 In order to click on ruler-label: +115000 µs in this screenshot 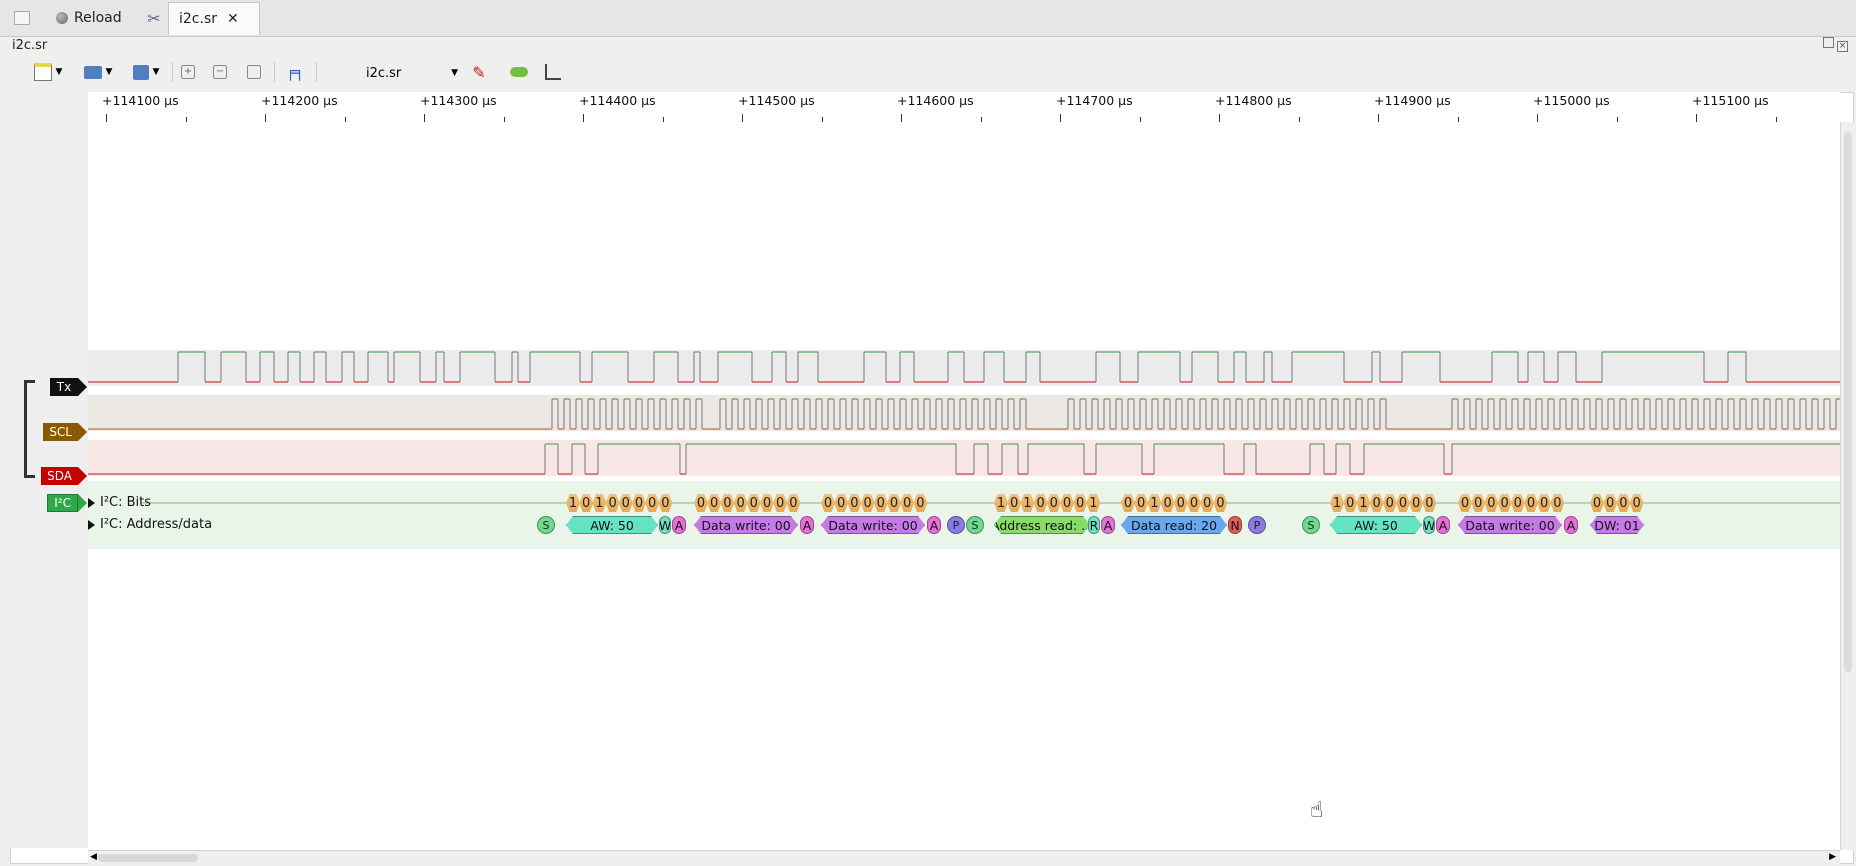, I will do `click(1571, 100)`.